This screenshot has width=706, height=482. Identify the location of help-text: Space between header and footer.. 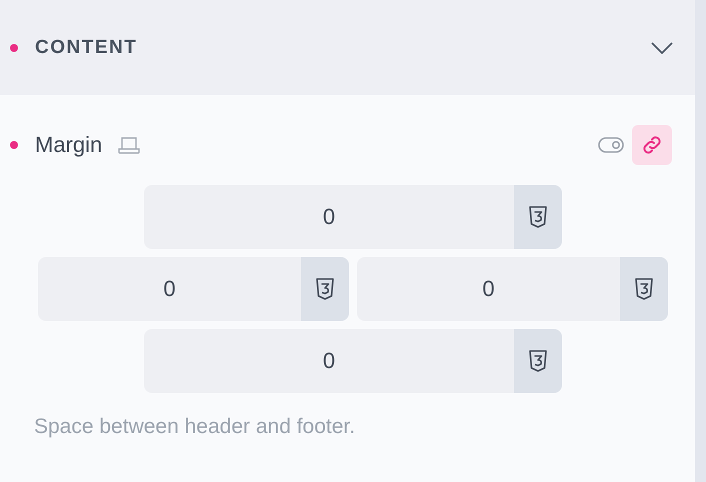
(195, 427).